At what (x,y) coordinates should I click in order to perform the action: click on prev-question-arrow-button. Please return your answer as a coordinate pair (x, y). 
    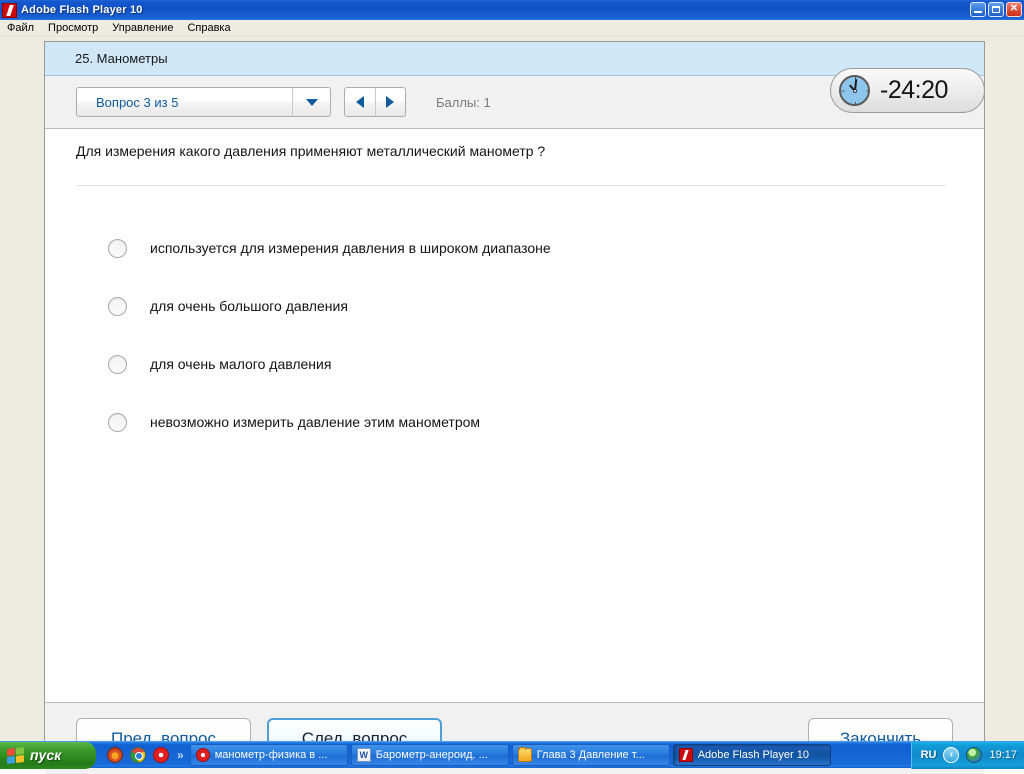
    Looking at the image, I should click on (360, 102).